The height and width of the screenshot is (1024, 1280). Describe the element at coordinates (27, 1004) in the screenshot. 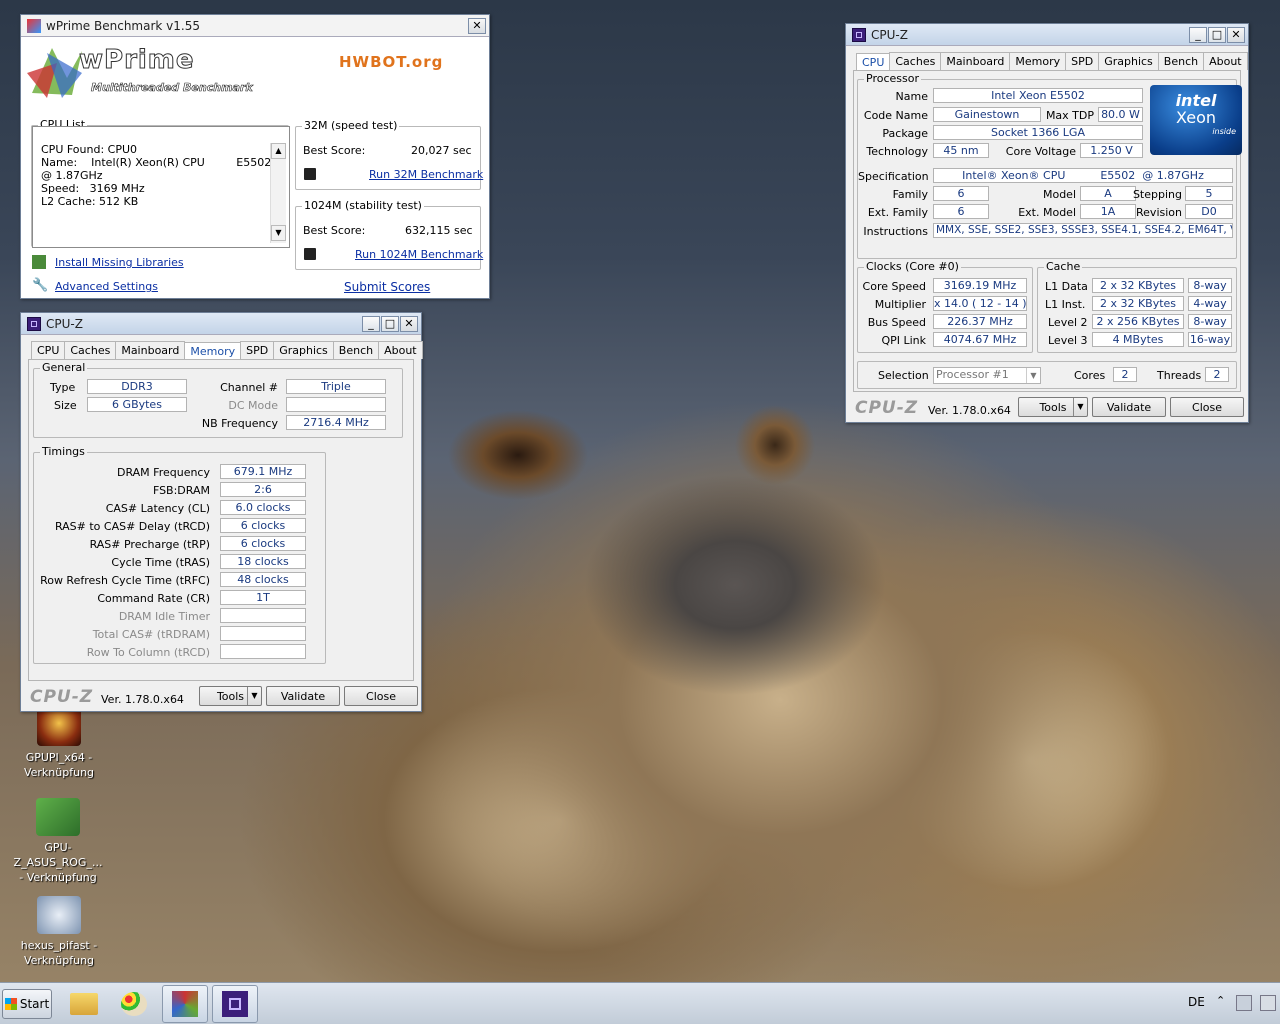

I see `start-button: Start` at that location.